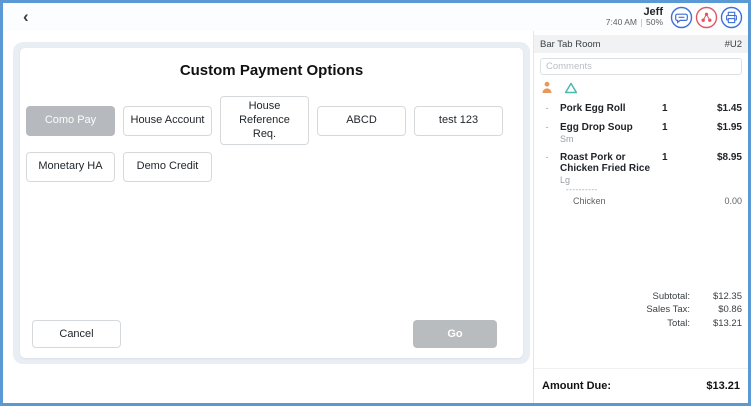  What do you see at coordinates (577, 386) in the screenshot?
I see `amount-due-label: Amount Due:` at bounding box center [577, 386].